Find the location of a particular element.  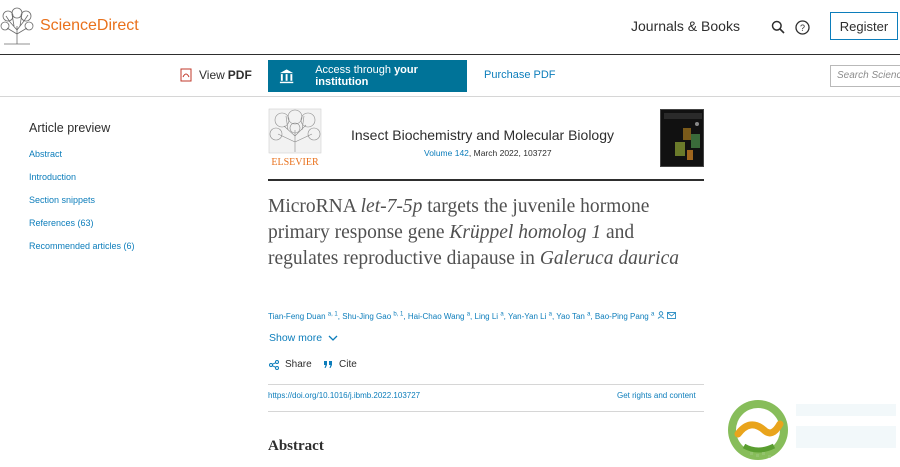

sidebar-item-recommended-articles: Recommended articles (6) is located at coordinates (129, 252).